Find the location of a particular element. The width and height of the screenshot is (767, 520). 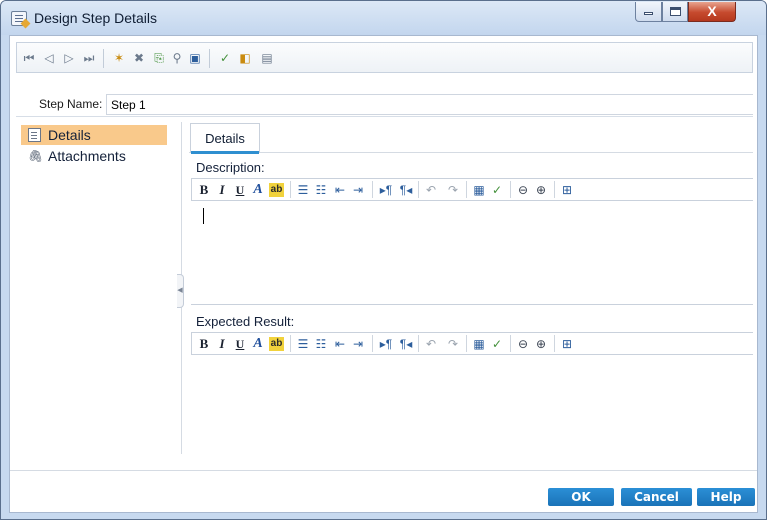

paperclip-icon: 🖇 is located at coordinates (36, 156).